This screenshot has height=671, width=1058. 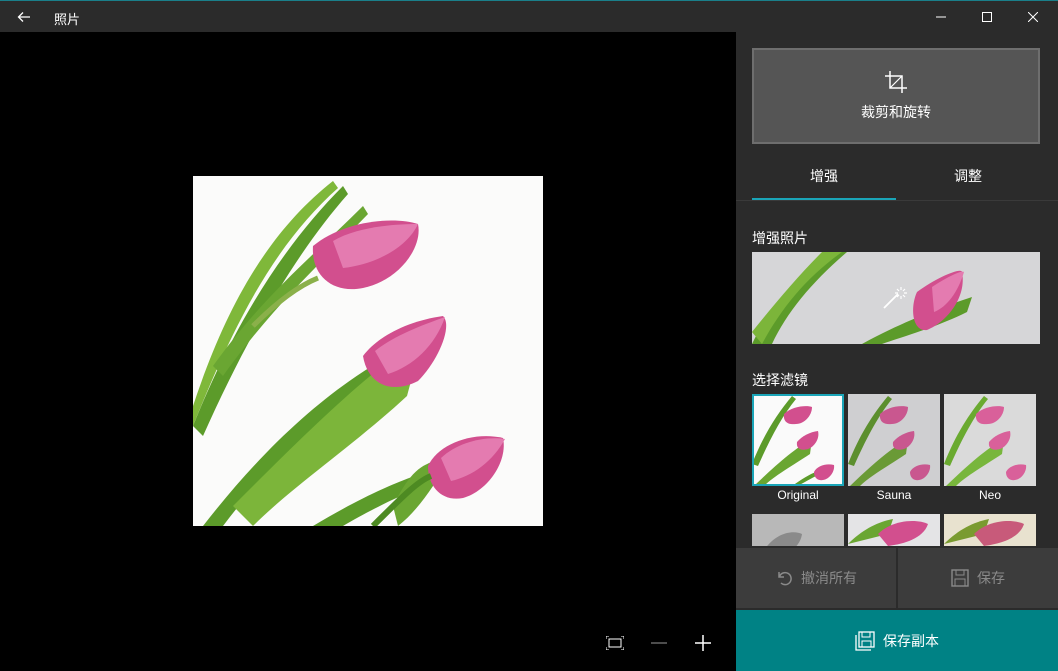 What do you see at coordinates (780, 238) in the screenshot?
I see `enhance-title: 增强照片` at bounding box center [780, 238].